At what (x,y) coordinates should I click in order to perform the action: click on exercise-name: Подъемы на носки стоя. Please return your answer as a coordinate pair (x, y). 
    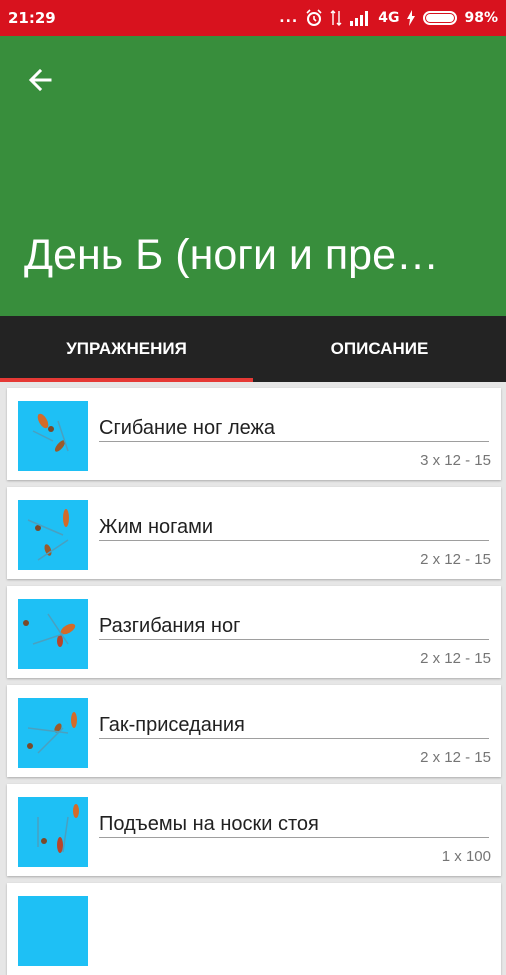
    Looking at the image, I should click on (209, 824).